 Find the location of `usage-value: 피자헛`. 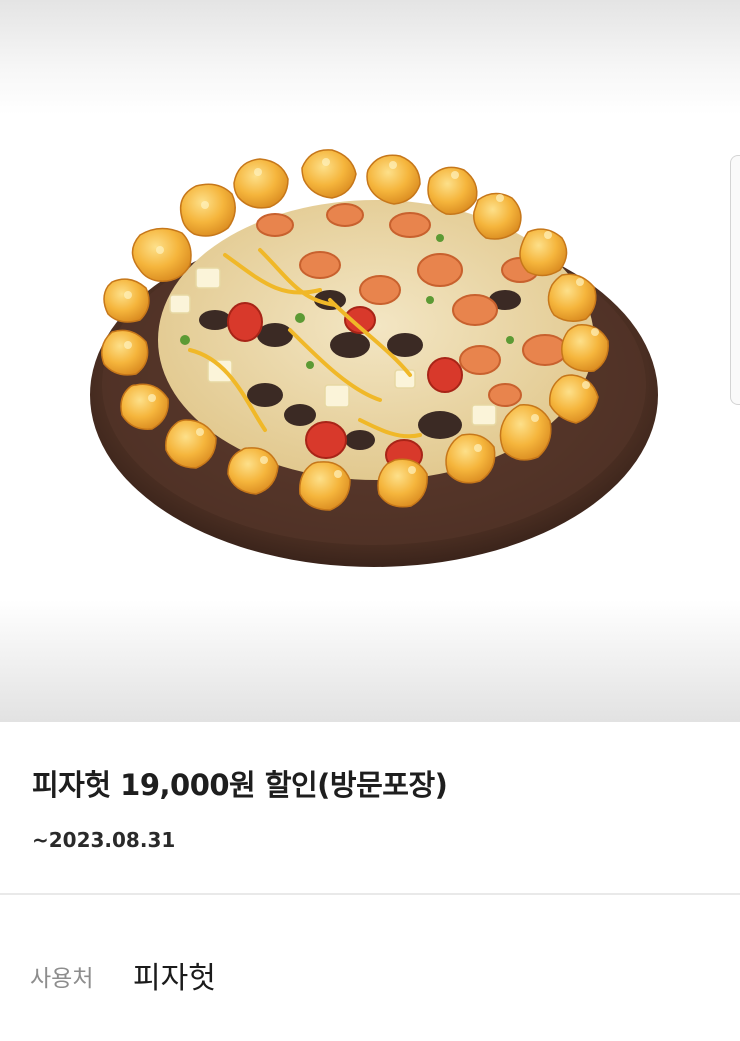

usage-value: 피자헛 is located at coordinates (174, 978).